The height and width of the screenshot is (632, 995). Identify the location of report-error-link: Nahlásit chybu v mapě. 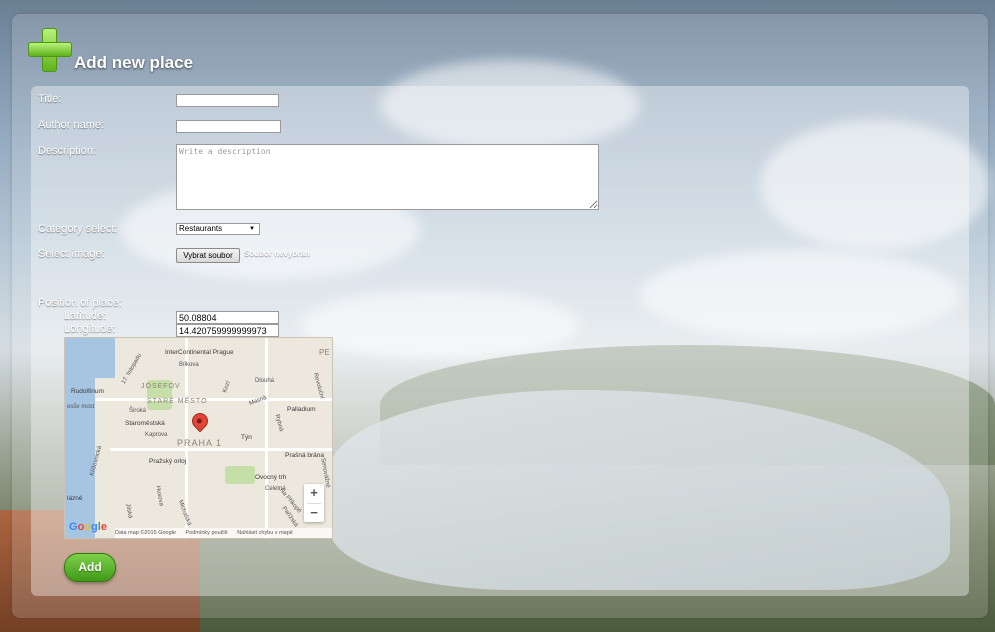
(265, 533).